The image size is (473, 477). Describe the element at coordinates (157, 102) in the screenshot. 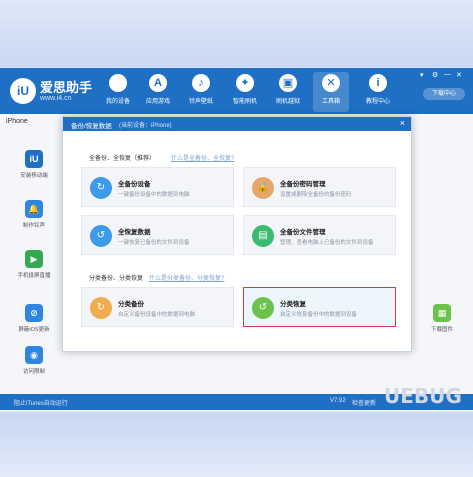

I see `nav-label: 应用游戏` at that location.